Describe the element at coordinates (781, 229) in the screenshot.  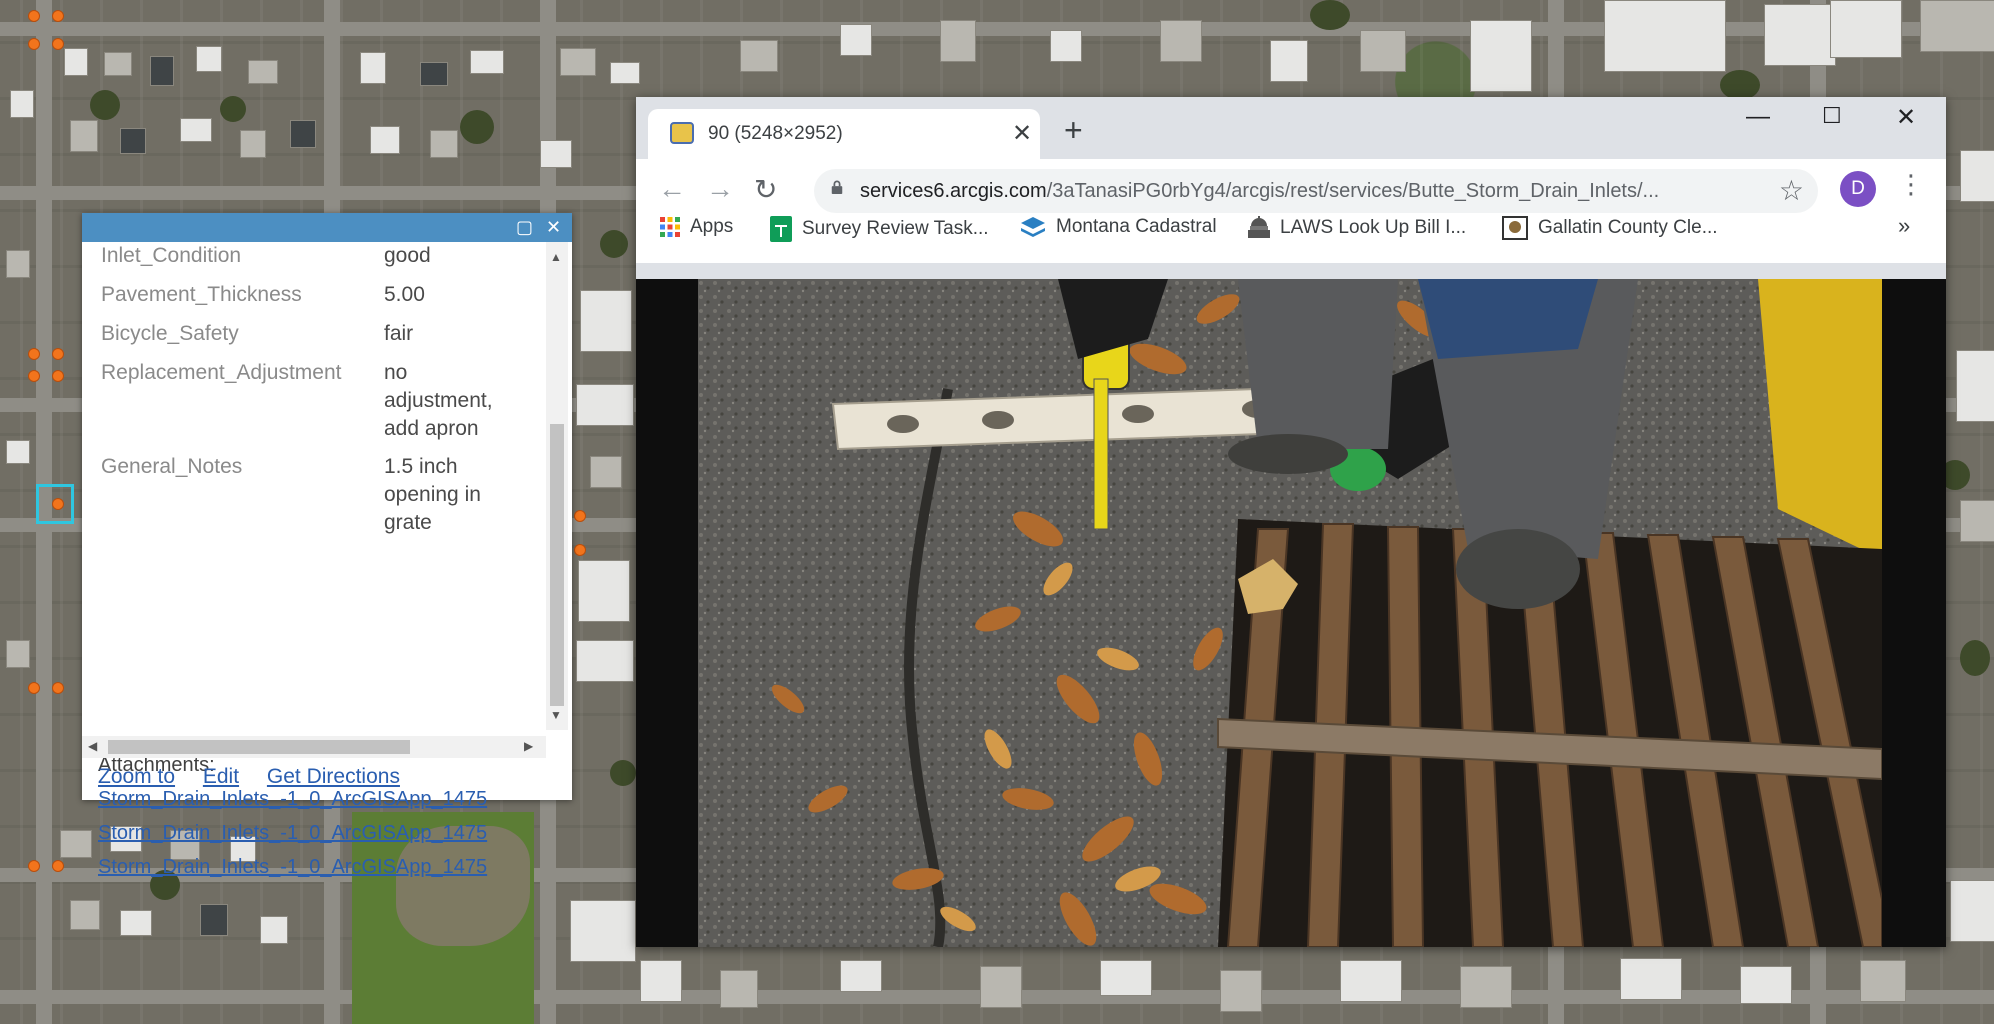
I see `sheets-icon` at that location.